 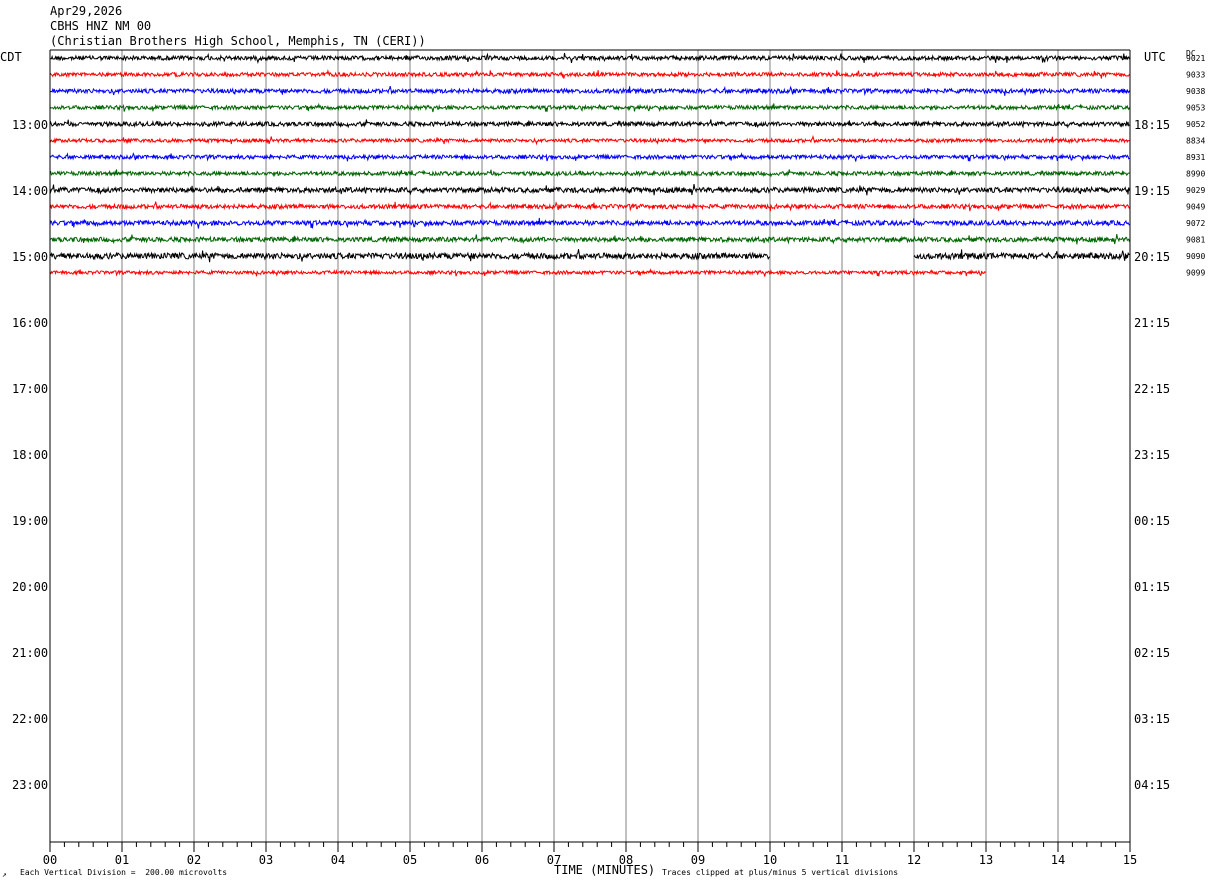 What do you see at coordinates (1152, 653) in the screenshot?
I see `right-hour-label: 02:15` at bounding box center [1152, 653].